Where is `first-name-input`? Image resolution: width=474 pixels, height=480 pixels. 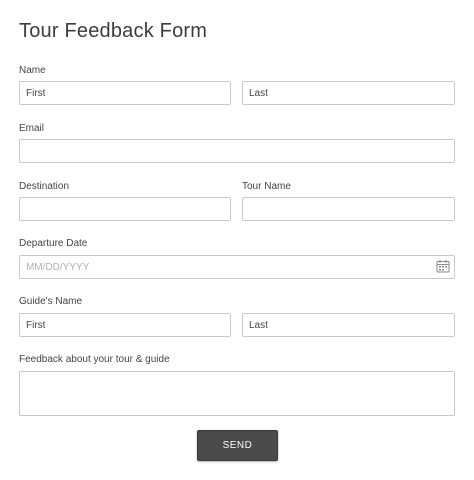 first-name-input is located at coordinates (125, 93).